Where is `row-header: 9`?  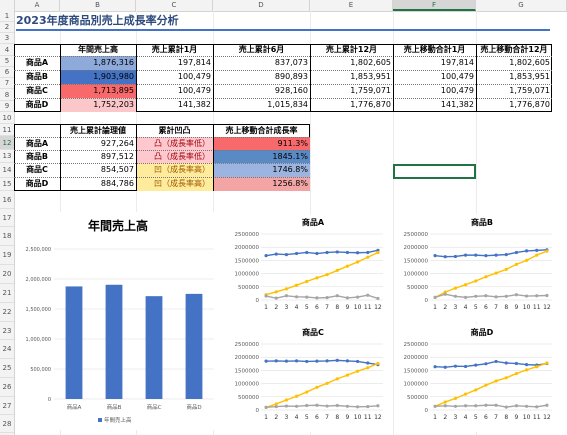 row-header: 9 is located at coordinates (7, 106).